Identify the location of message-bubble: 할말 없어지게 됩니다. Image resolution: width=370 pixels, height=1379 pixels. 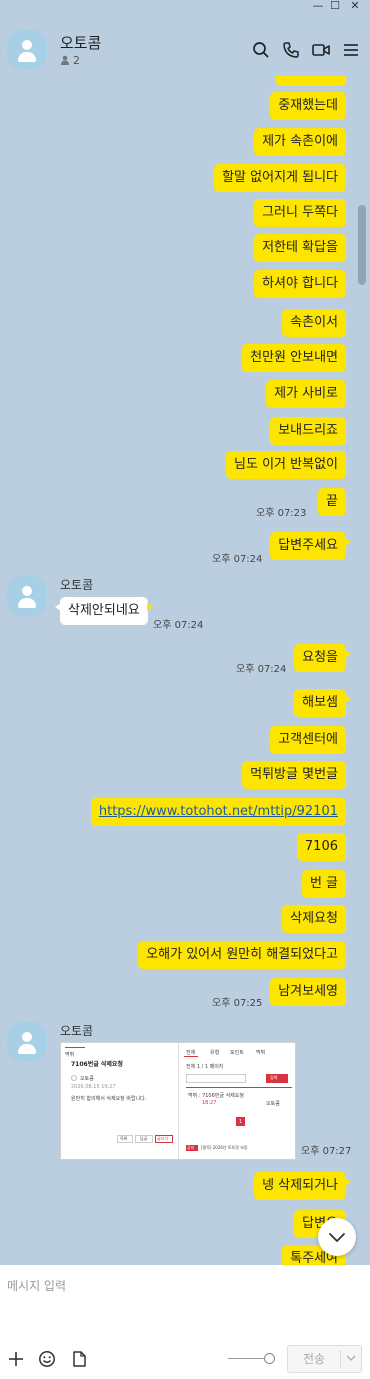
(280, 178).